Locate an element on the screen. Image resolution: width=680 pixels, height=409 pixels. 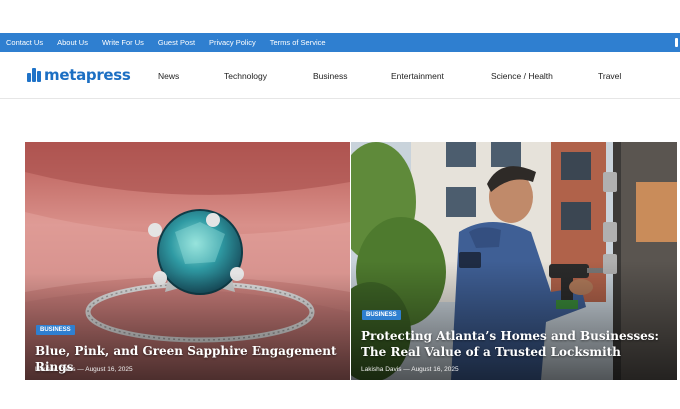
logo-bars-icon is located at coordinates (34, 75).